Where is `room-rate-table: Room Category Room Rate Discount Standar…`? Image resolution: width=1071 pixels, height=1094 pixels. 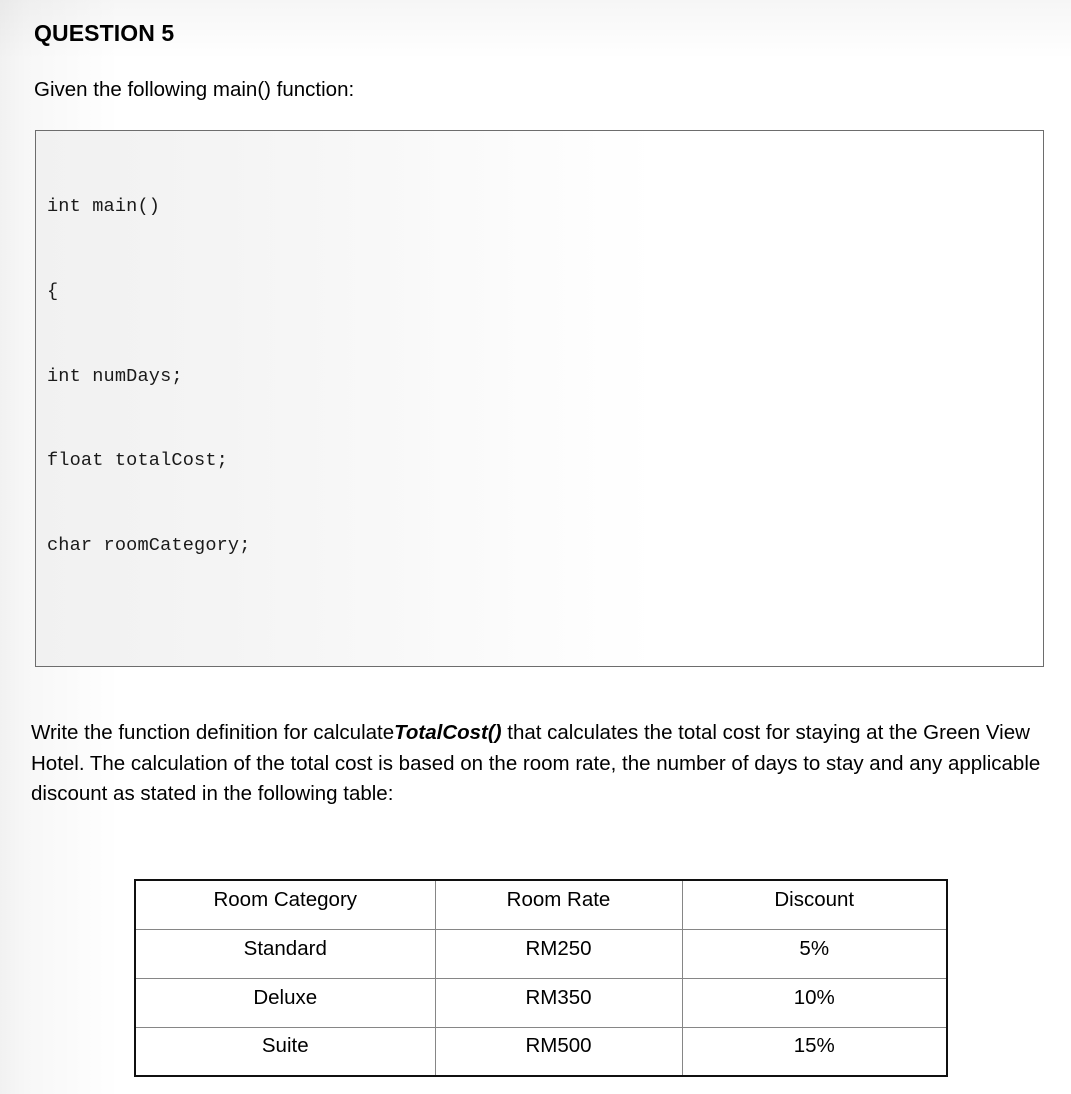 room-rate-table: Room Category Room Rate Discount Standar… is located at coordinates (541, 978).